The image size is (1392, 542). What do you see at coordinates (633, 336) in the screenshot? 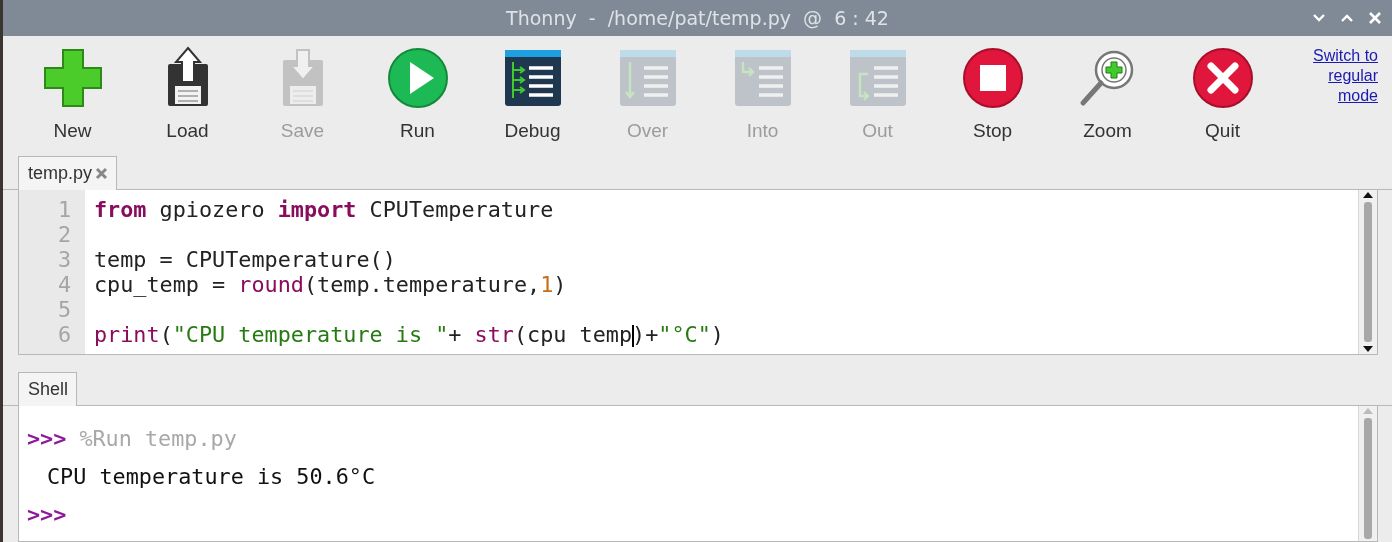
I see `text-cursor` at bounding box center [633, 336].